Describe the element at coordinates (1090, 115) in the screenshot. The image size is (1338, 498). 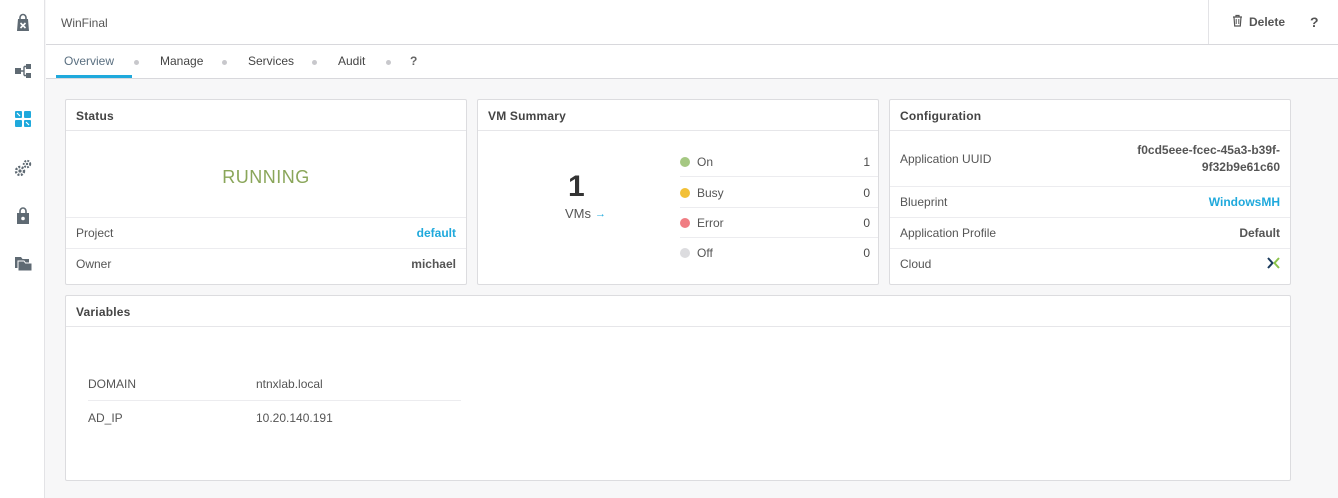
I see `configuration-title: Configuration` at that location.